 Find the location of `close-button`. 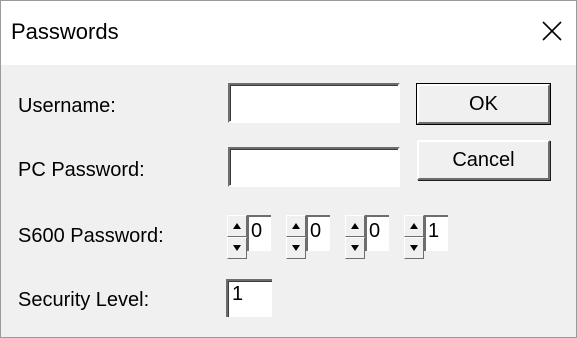

close-button is located at coordinates (552, 31).